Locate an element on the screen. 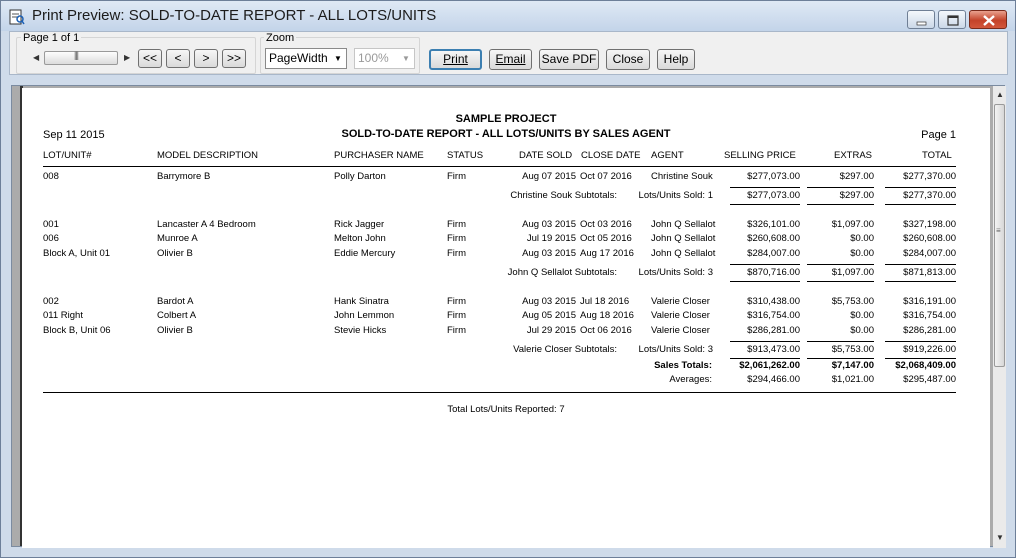  subtotal-label: Valerie Closer Subtotals: is located at coordinates (565, 349).